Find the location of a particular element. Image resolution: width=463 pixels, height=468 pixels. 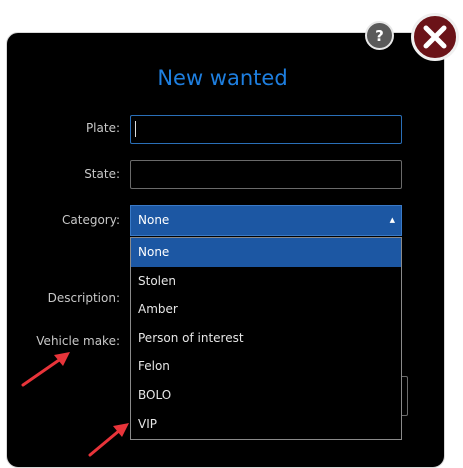

category-option: BOLO is located at coordinates (266, 395).